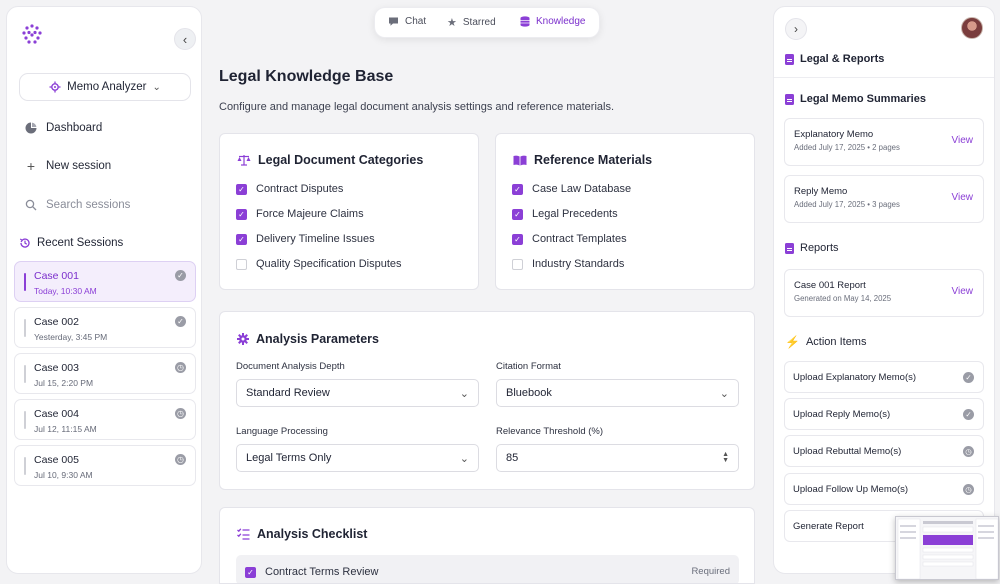 The height and width of the screenshot is (584, 1000). What do you see at coordinates (105, 373) in the screenshot?
I see `session-item: Case 003 Jul 15, 2:20 PM ◷` at bounding box center [105, 373].